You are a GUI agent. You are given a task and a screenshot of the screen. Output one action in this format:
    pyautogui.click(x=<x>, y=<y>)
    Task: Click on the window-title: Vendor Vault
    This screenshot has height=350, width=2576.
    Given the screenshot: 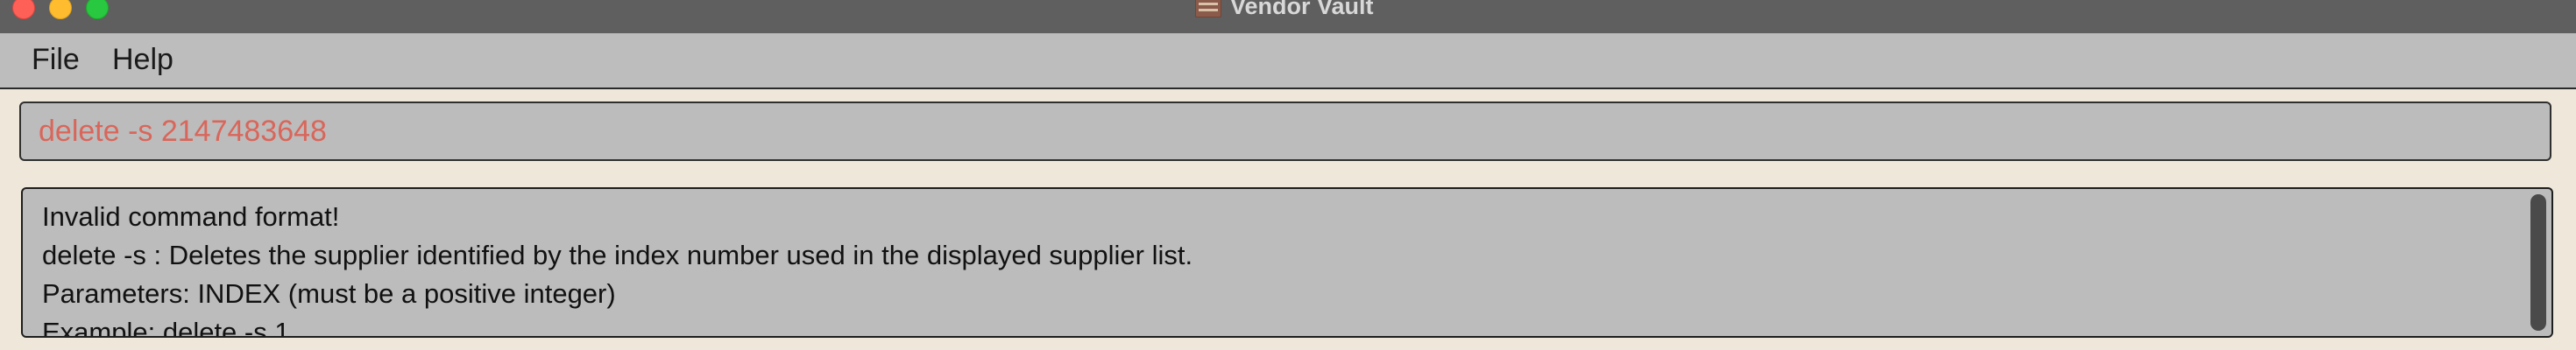 What is the action you would take?
    pyautogui.click(x=1302, y=9)
    